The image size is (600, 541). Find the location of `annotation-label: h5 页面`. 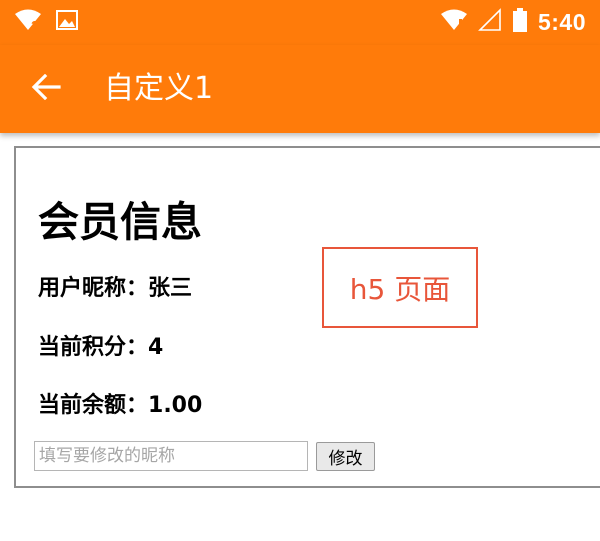

annotation-label: h5 页面 is located at coordinates (400, 289).